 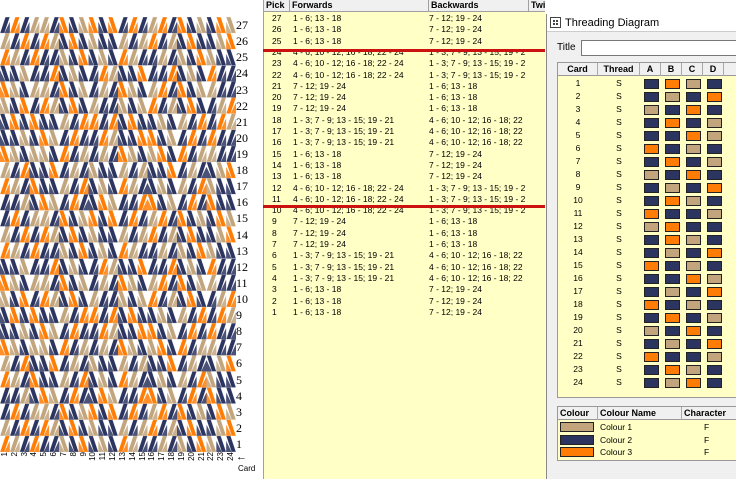 I want to click on threading-card-row: 8S, so click(x=647, y=174).